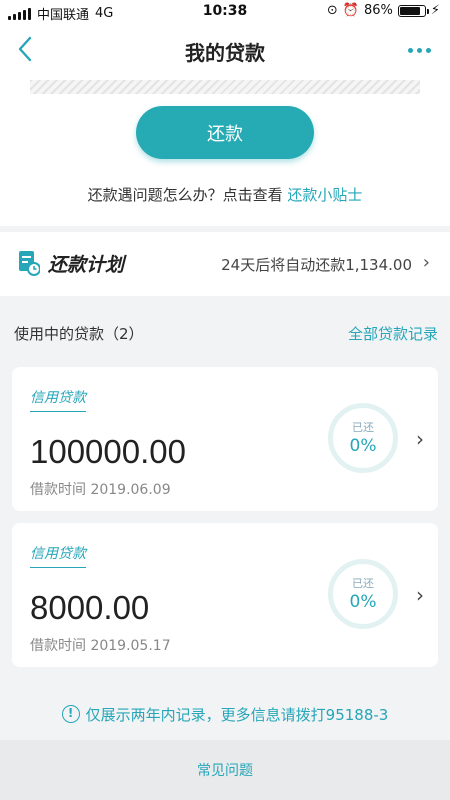 This screenshot has width=450, height=800. I want to click on info-icon: !, so click(70, 714).